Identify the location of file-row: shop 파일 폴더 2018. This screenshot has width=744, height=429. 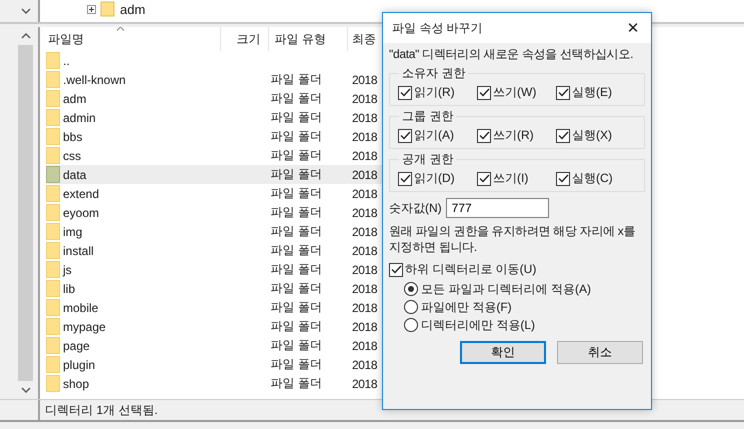
(214, 383).